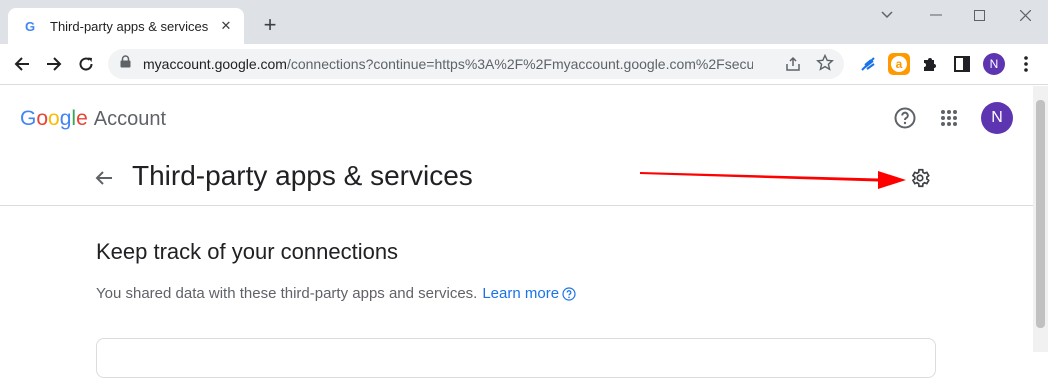 Image resolution: width=1048 pixels, height=378 pixels. I want to click on account-label: Account, so click(130, 119).